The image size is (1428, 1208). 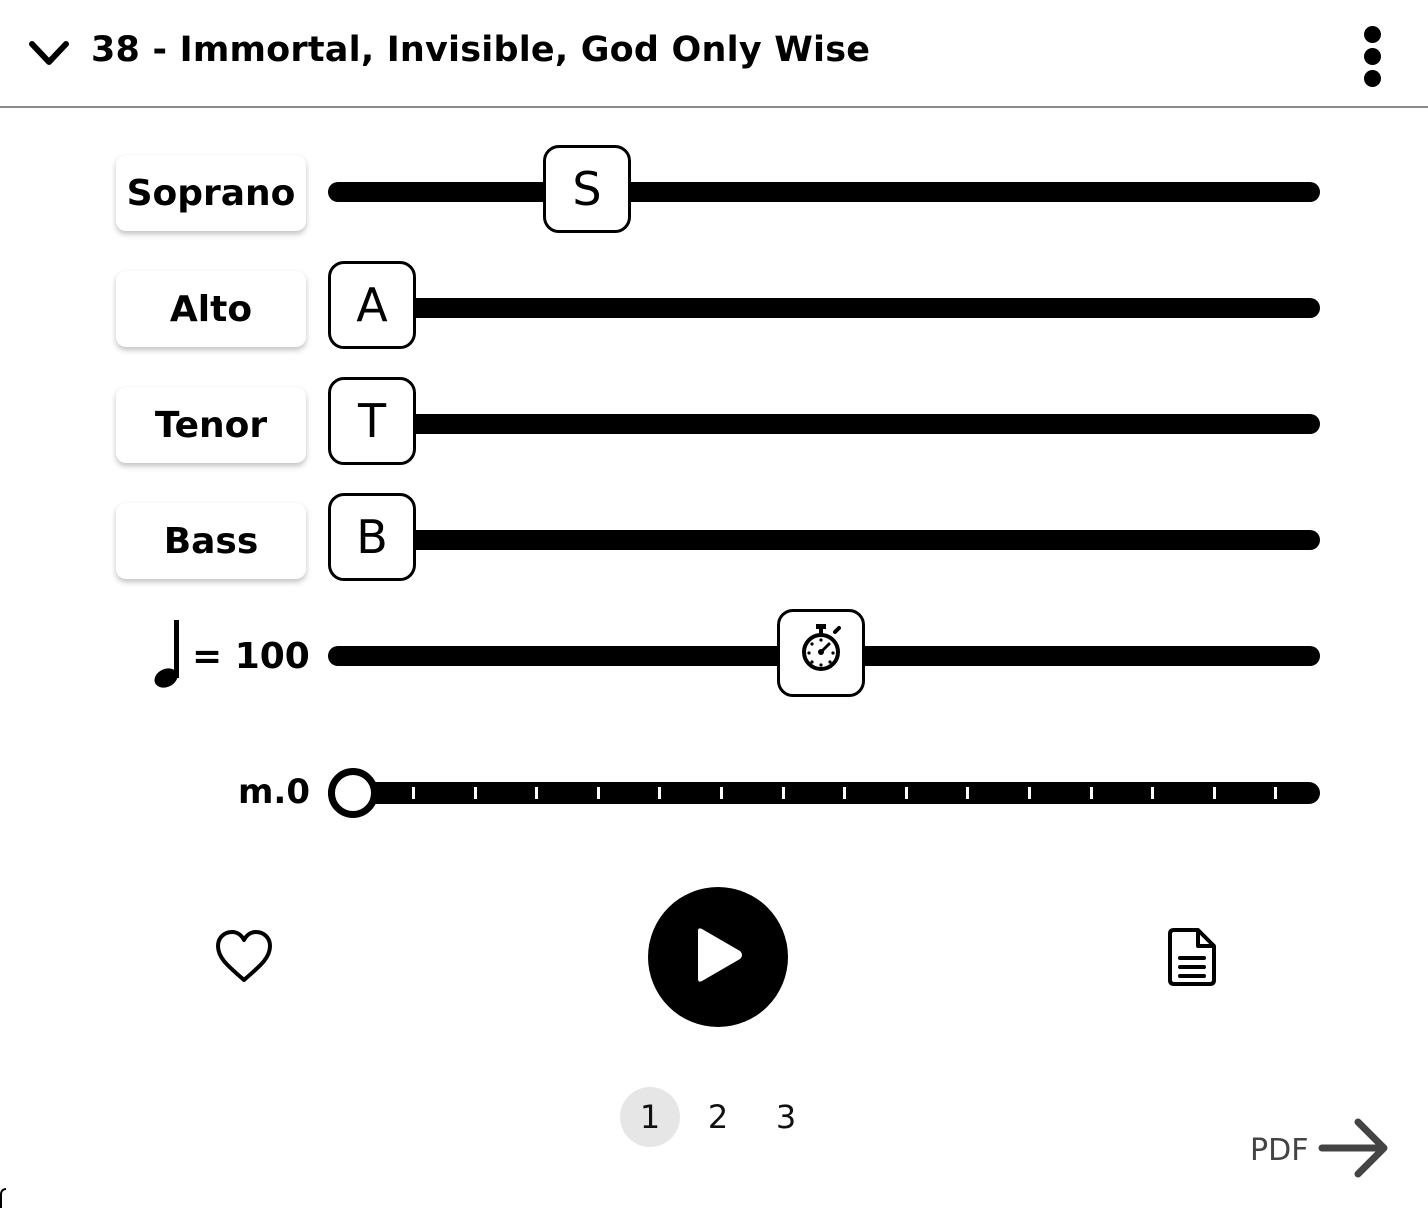 I want to click on page-2-button: 2, so click(x=718, y=1117).